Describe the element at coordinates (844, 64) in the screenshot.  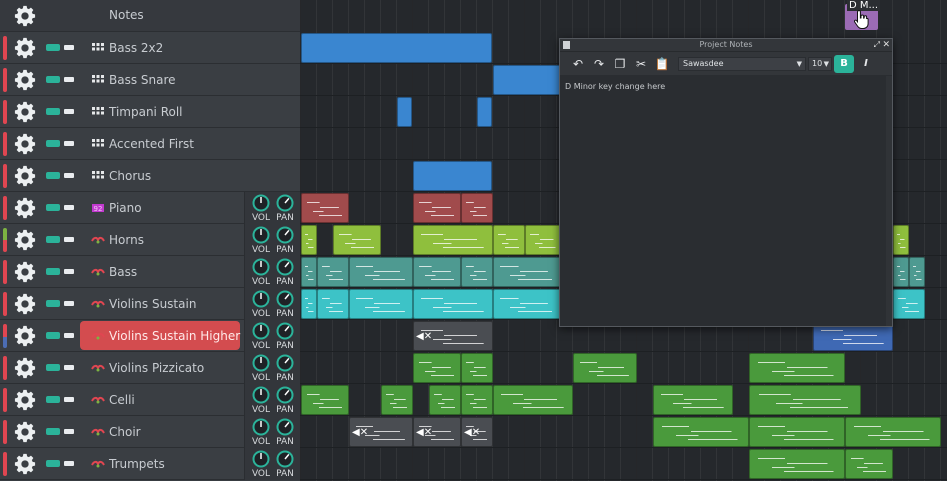
I see `bold-button: B` at that location.